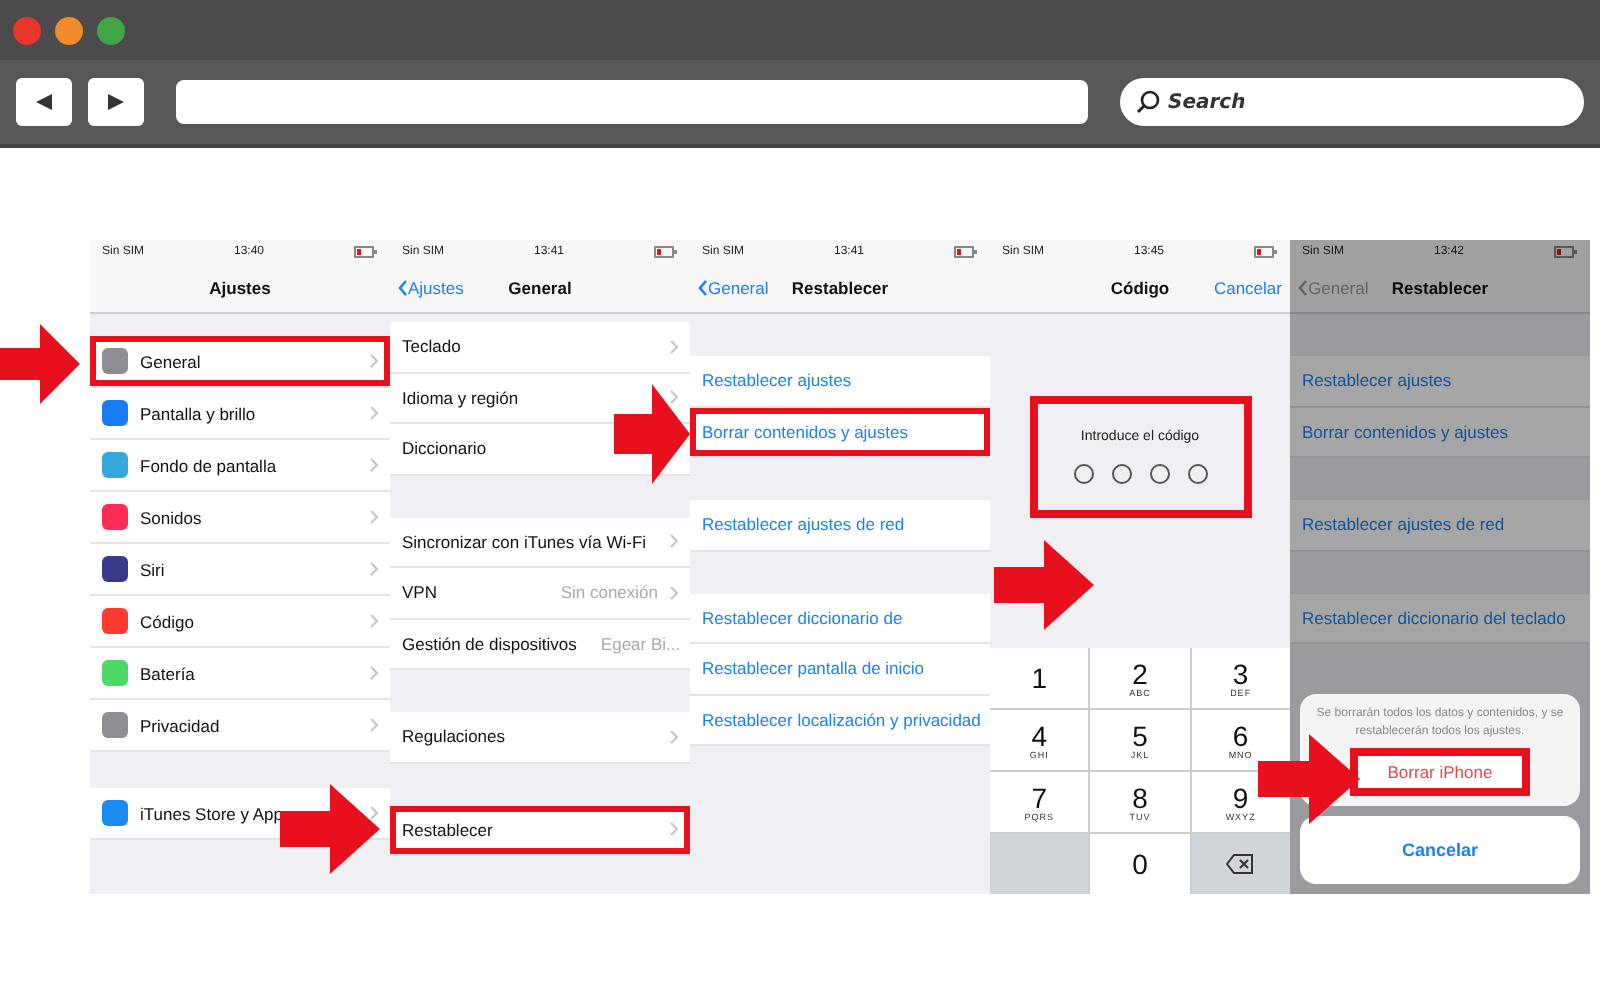 The width and height of the screenshot is (1600, 1000). What do you see at coordinates (805, 431) in the screenshot?
I see `menu-item: Borrar contenidos y ajustes` at bounding box center [805, 431].